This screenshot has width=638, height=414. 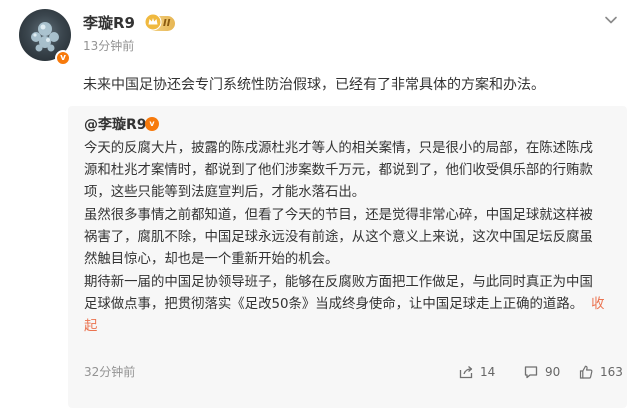 I want to click on paragraph-line: 然触目惊心，却也是一个重新开始的机会。, so click(x=211, y=259).